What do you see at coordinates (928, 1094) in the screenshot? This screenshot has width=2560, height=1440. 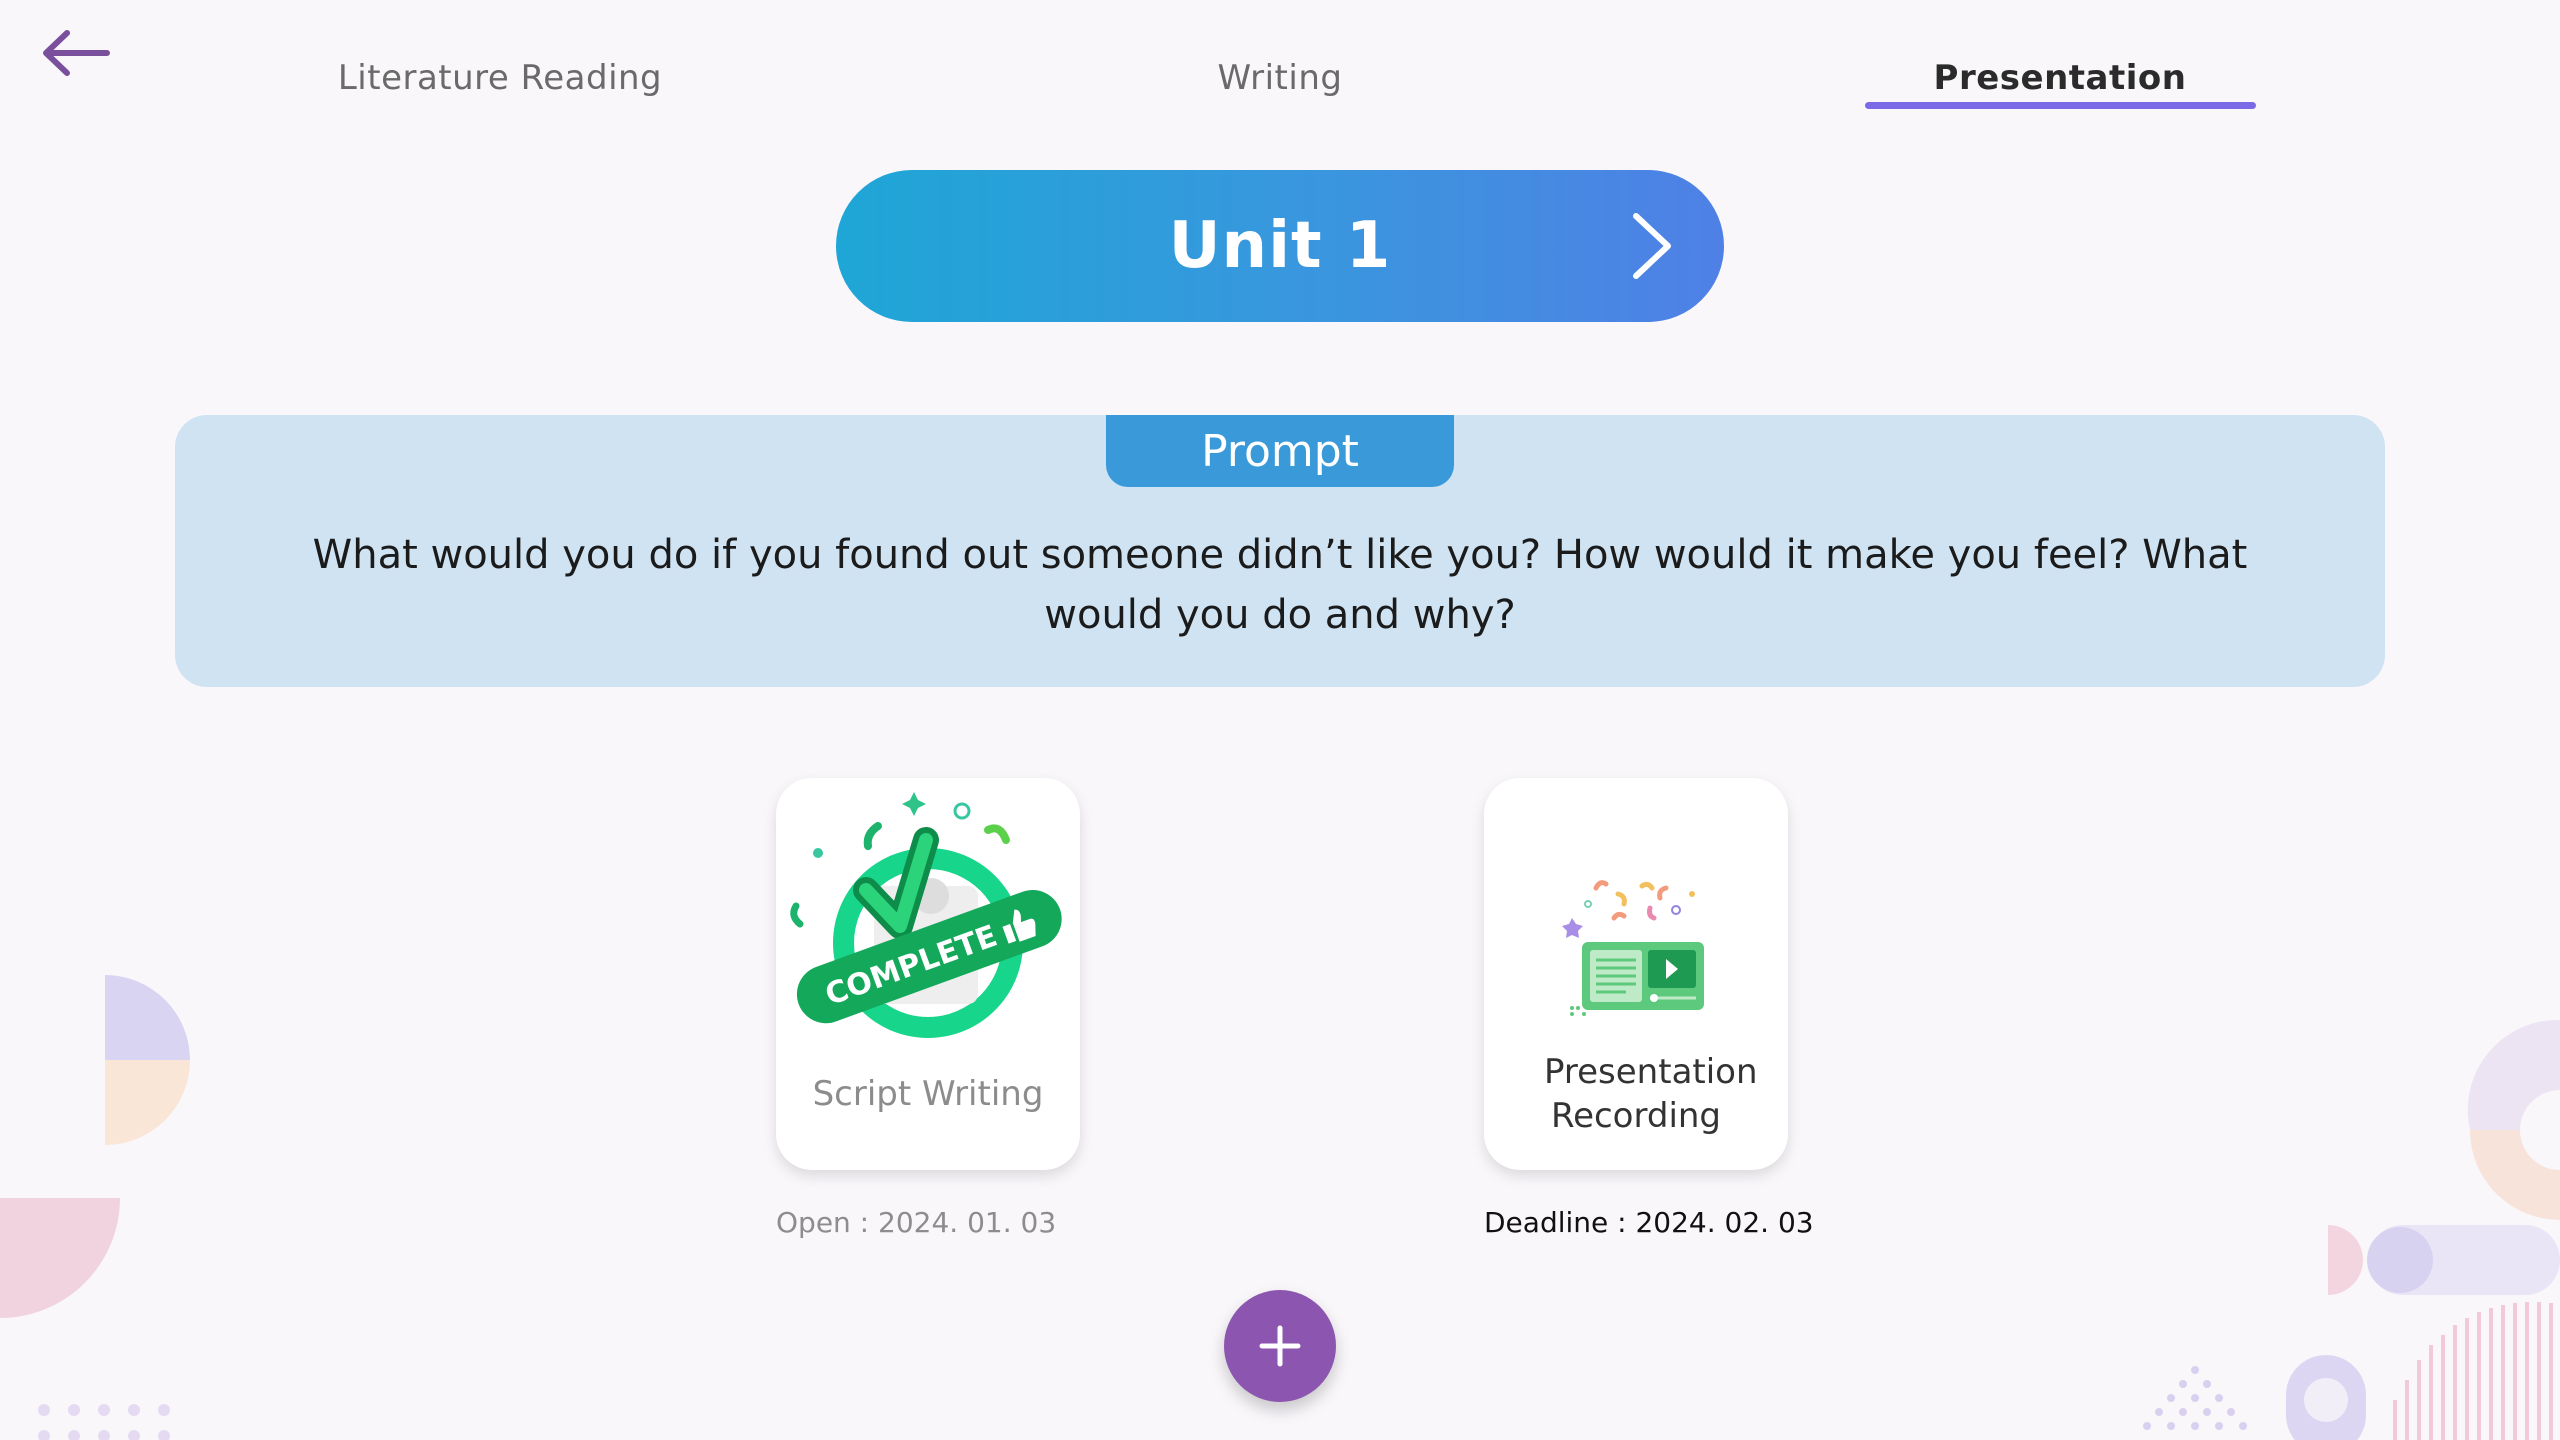 I see `script-writing-label: Script Writing` at bounding box center [928, 1094].